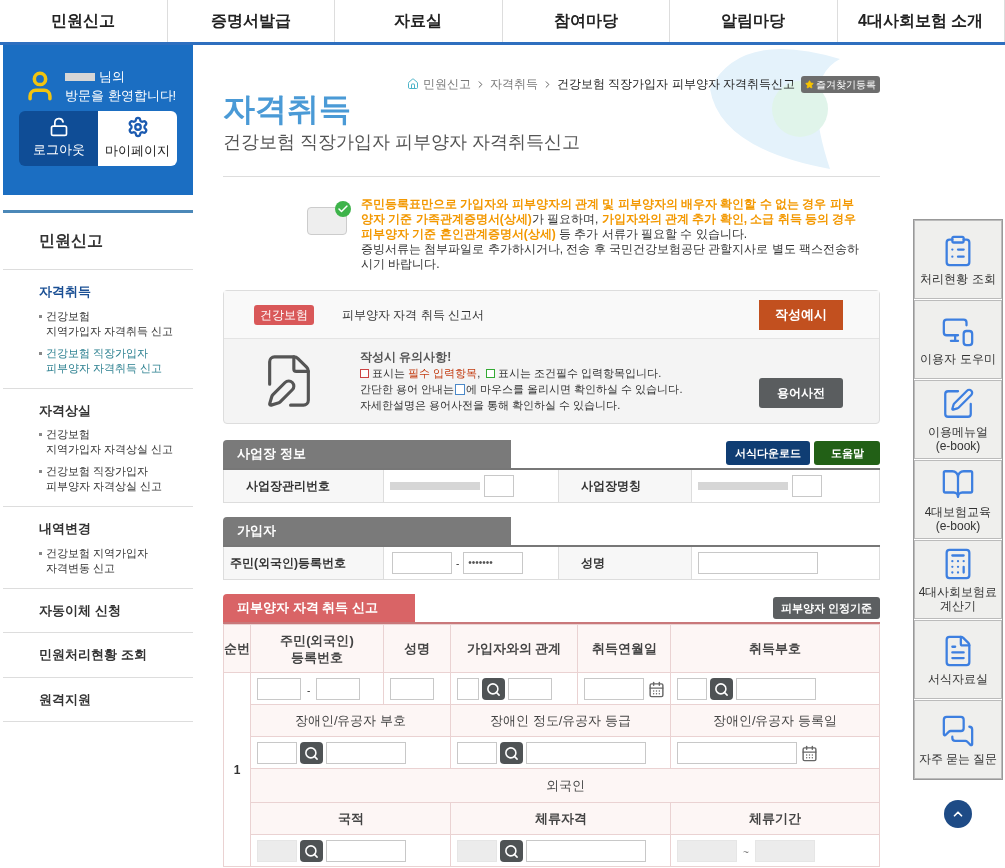 This screenshot has height=868, width=1005. I want to click on nav-tab: 알림마당, so click(754, 21).